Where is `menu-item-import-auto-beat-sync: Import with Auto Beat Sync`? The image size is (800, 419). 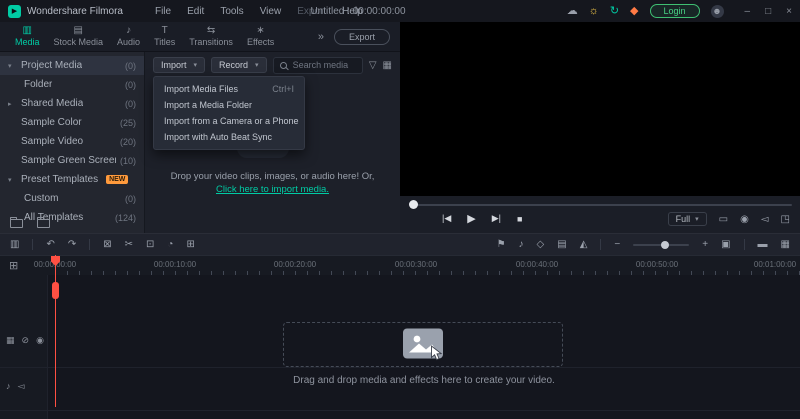 menu-item-import-auto-beat-sync: Import with Auto Beat Sync is located at coordinates (229, 137).